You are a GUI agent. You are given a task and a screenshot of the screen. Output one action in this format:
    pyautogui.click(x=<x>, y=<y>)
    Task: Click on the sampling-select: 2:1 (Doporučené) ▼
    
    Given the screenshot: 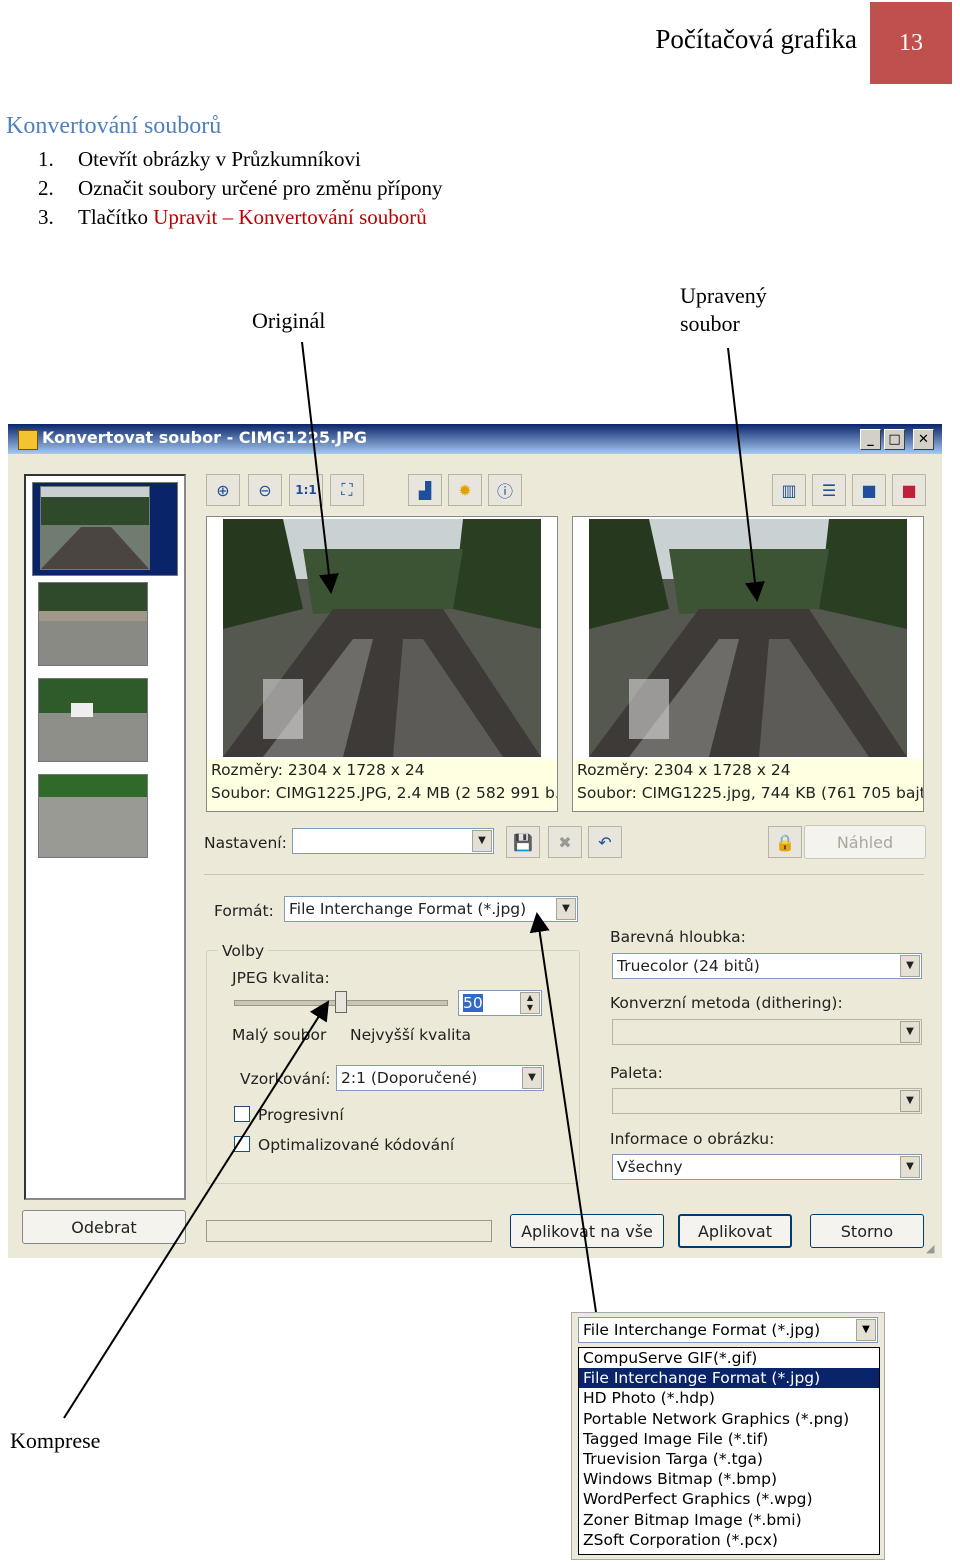 What is the action you would take?
    pyautogui.click(x=440, y=1078)
    